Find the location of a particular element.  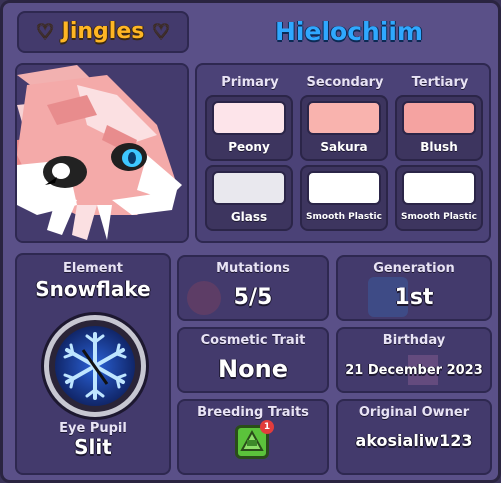

secondary-color-tile: Sakura is located at coordinates (344, 128).